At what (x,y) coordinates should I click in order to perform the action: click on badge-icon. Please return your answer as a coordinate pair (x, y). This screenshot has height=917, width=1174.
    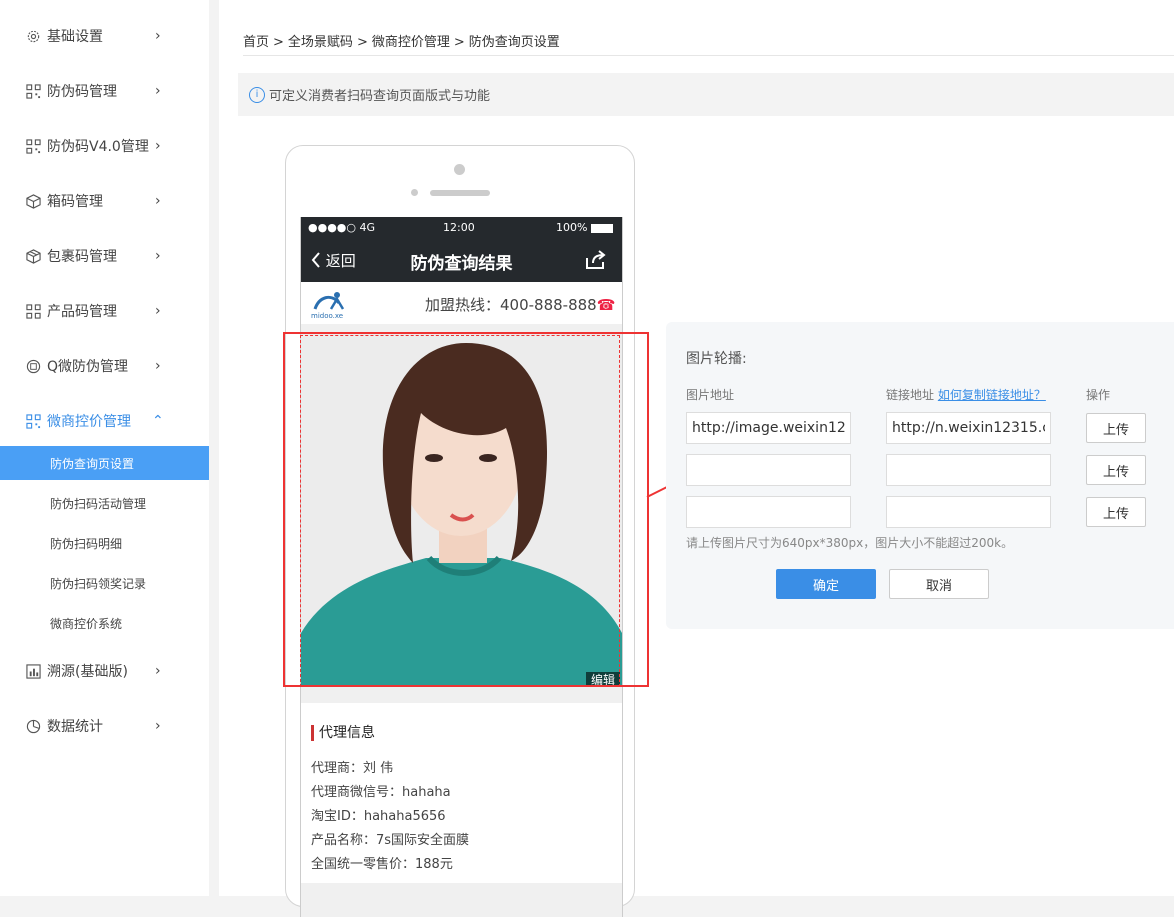
    Looking at the image, I should click on (33, 366).